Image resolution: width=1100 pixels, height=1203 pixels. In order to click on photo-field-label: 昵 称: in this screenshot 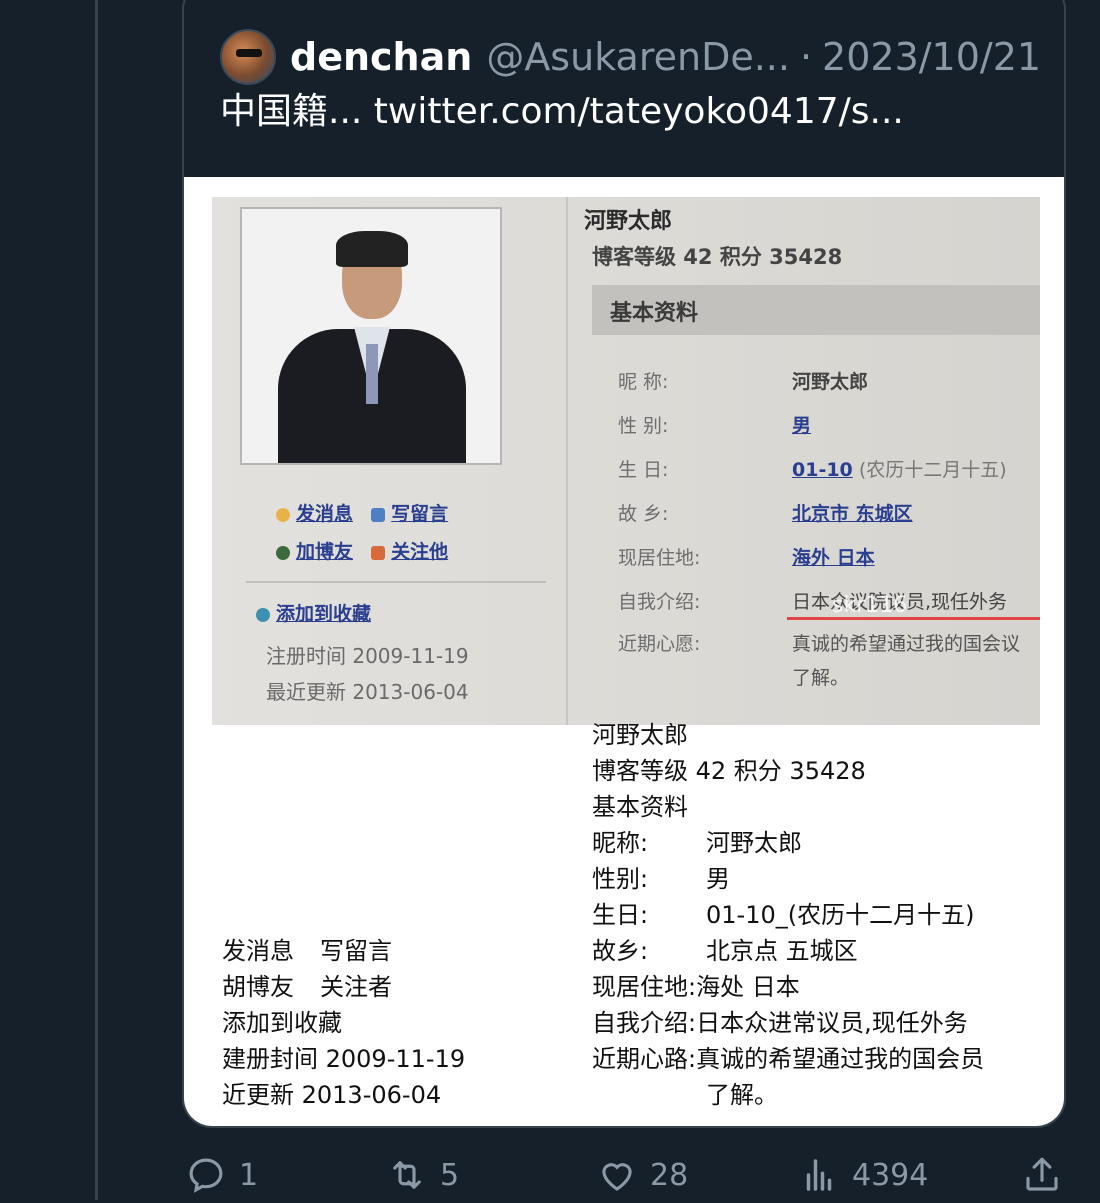, I will do `click(643, 382)`.